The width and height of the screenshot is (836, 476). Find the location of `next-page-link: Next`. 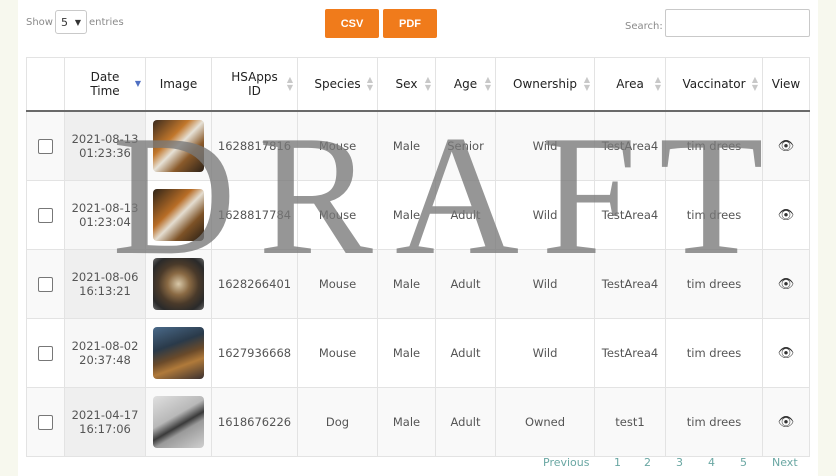

next-page-link: Next is located at coordinates (785, 462).